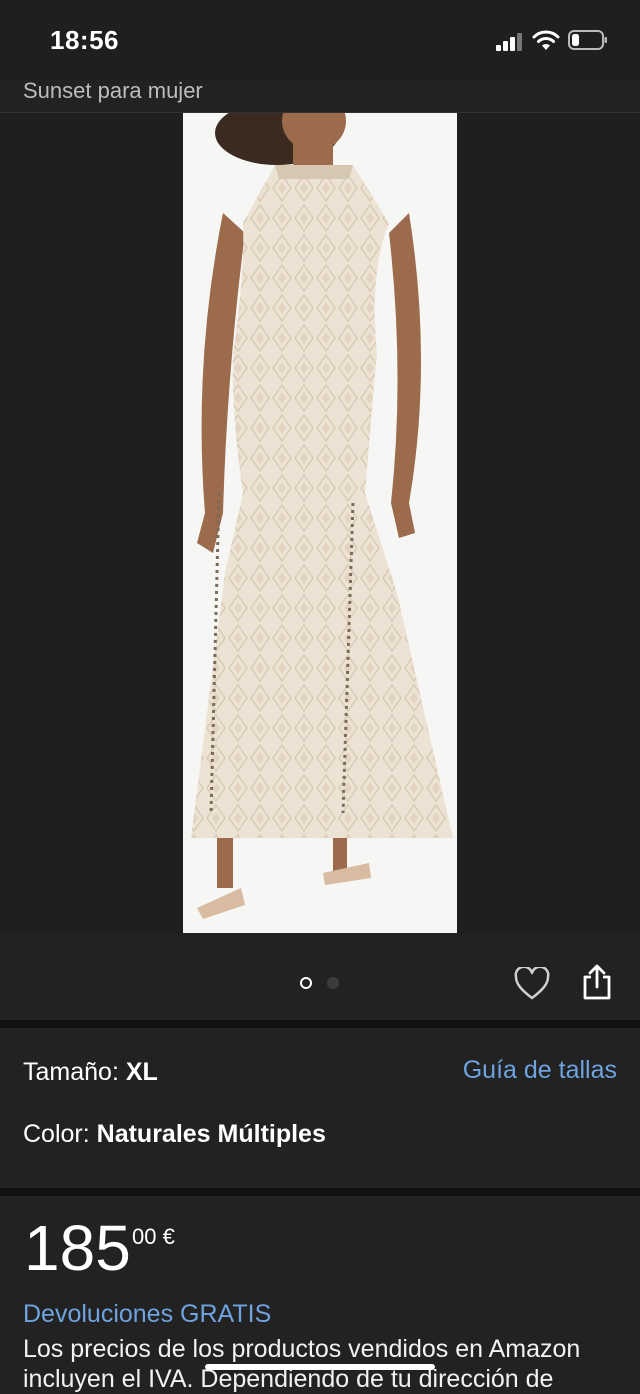  What do you see at coordinates (587, 40) in the screenshot?
I see `battery-icon` at bounding box center [587, 40].